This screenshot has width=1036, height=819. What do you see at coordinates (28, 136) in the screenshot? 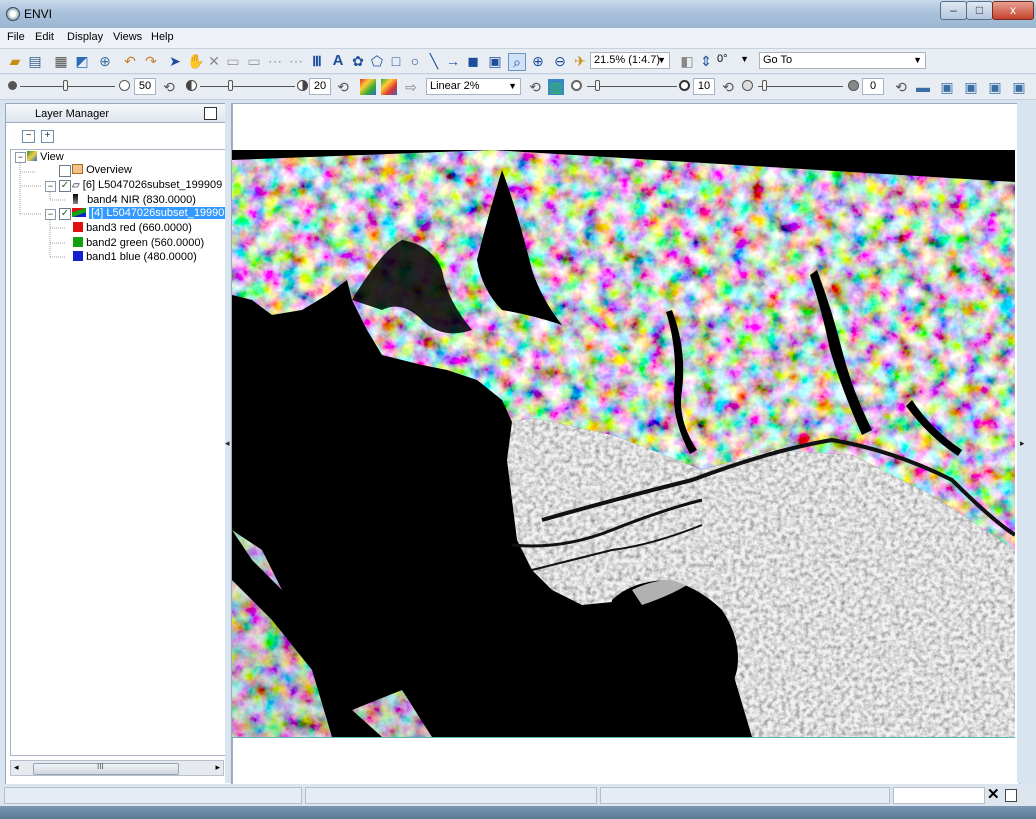
I see `collapse-all-button: −` at bounding box center [28, 136].